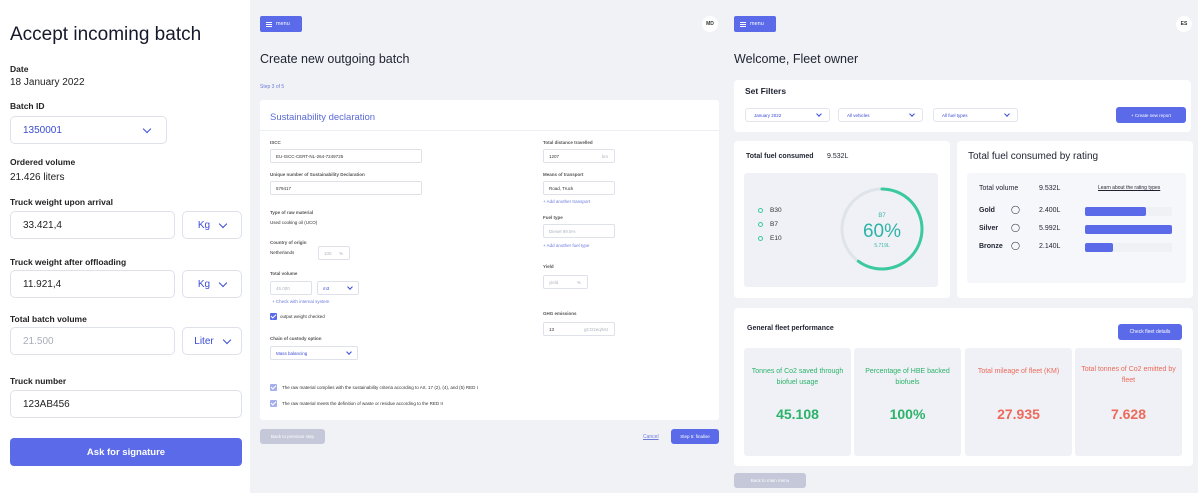  Describe the element at coordinates (1150, 332) in the screenshot. I see `fleet-details-button: Check fleet details` at that location.